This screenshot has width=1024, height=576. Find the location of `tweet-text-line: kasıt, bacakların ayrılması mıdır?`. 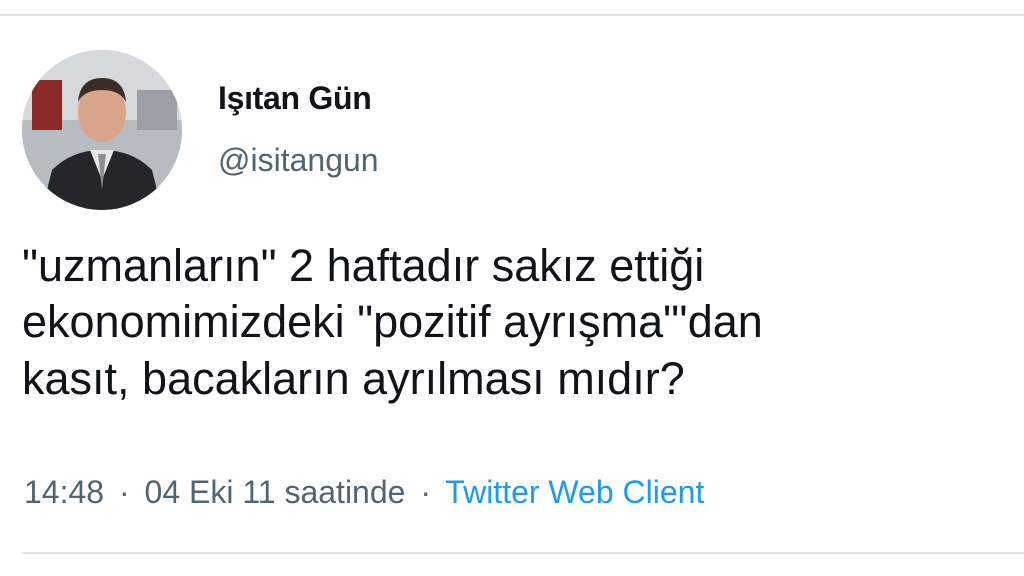

tweet-text-line: kasıt, bacakların ayrılması mıdır? is located at coordinates (353, 378).